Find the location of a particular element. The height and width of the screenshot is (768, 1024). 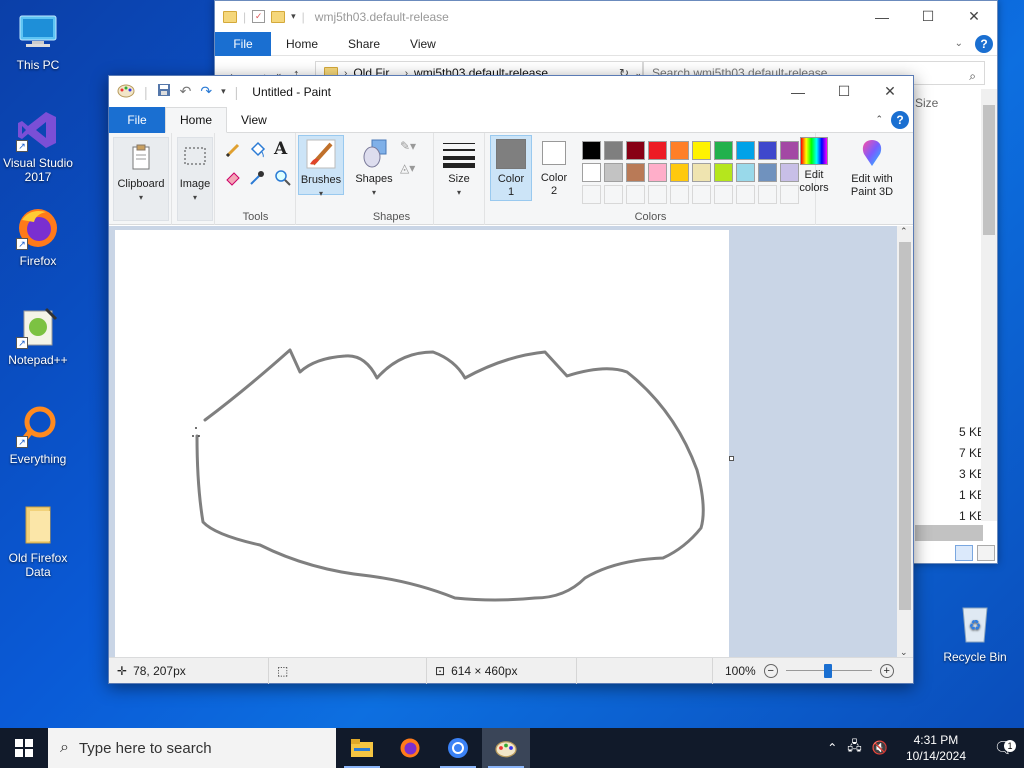

tab-home: Home is located at coordinates (302, 44).